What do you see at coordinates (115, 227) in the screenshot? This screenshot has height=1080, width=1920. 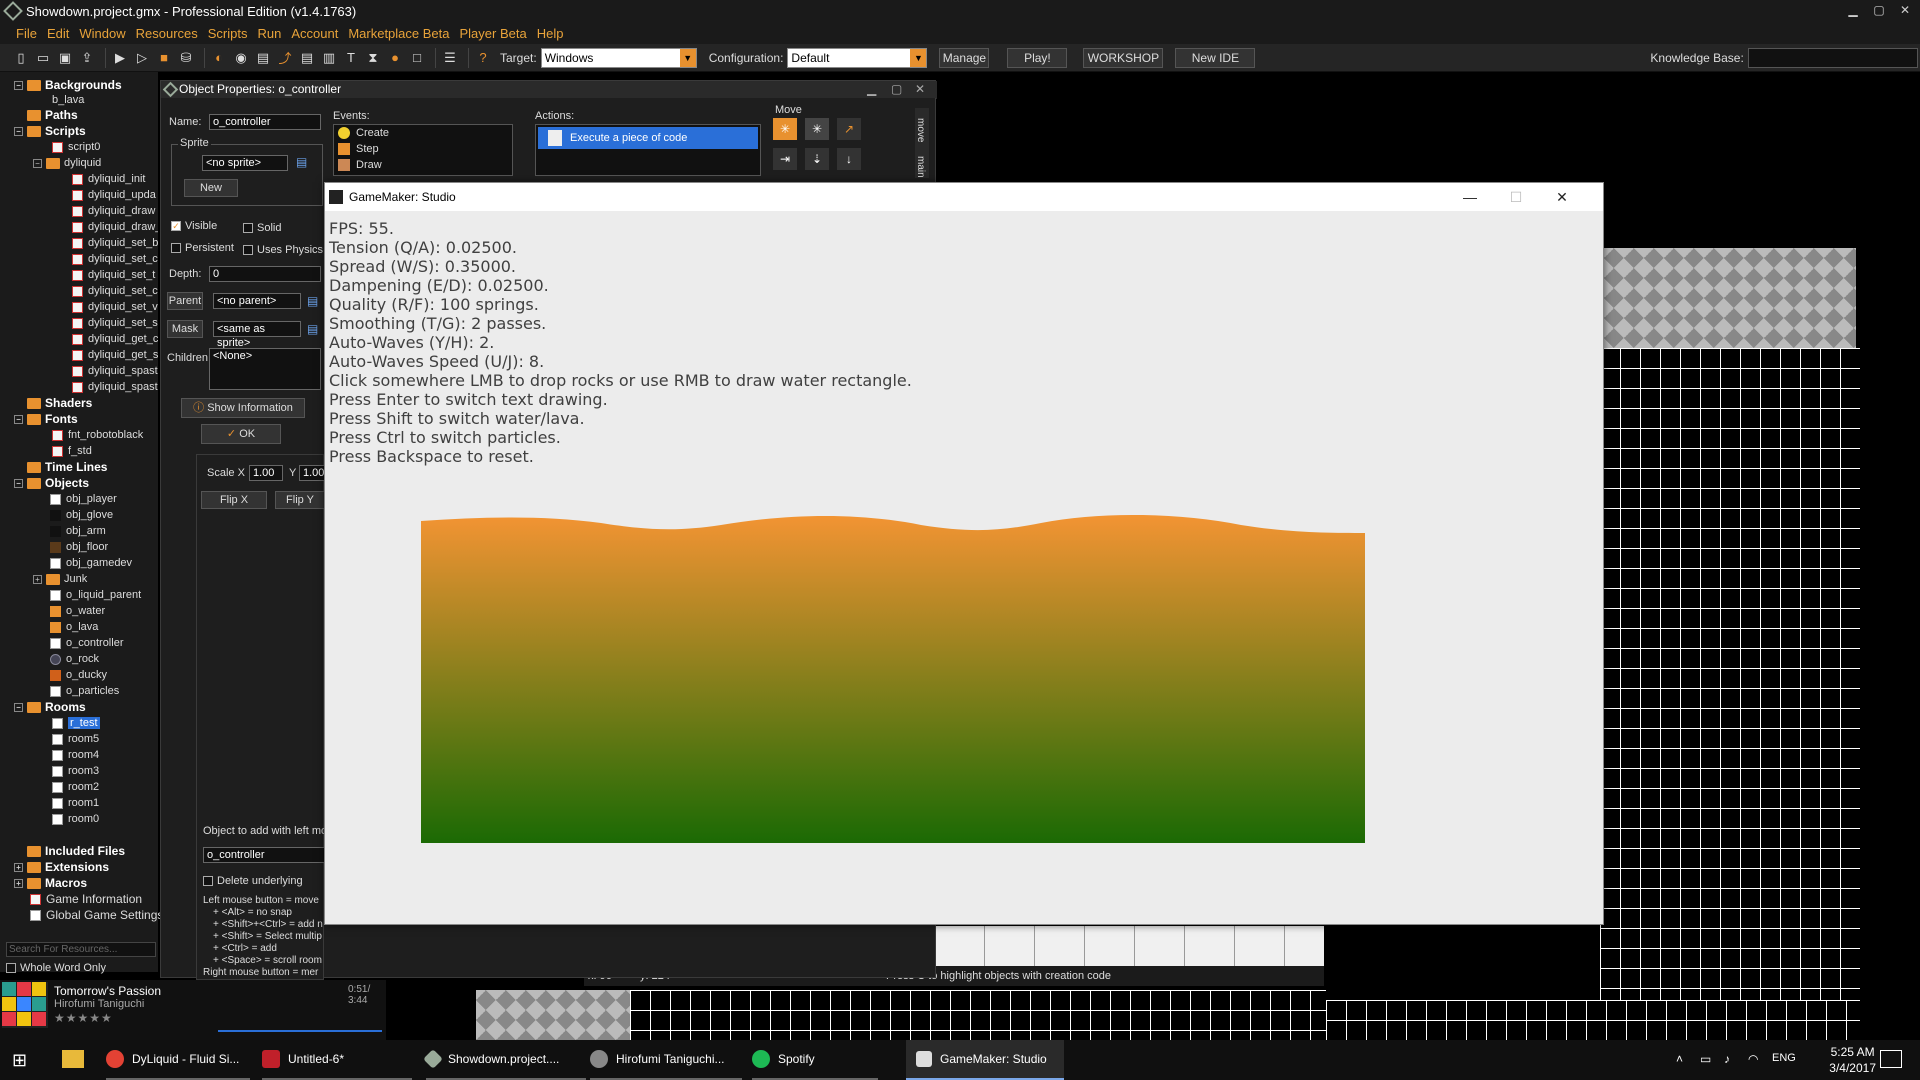 I see `tree-item-script: dyliquid_draw_` at bounding box center [115, 227].